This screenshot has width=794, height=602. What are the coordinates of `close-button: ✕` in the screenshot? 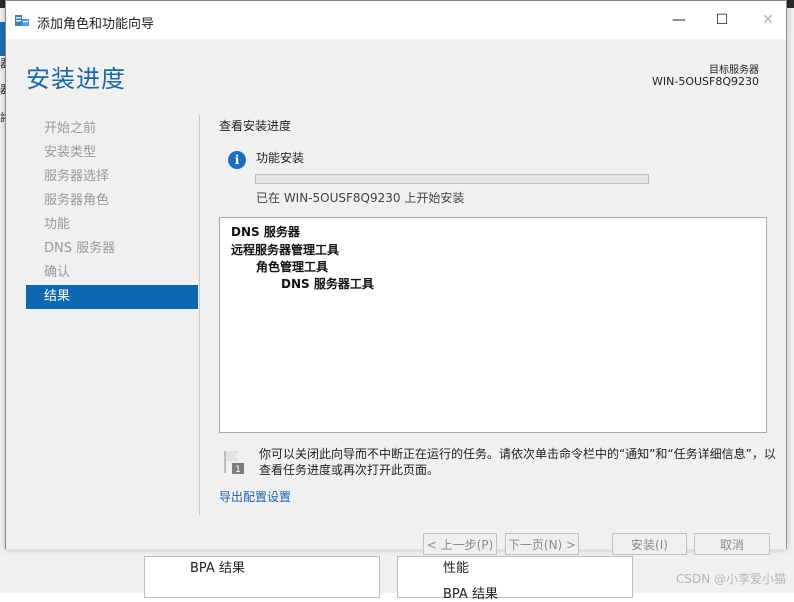 It's located at (768, 20).